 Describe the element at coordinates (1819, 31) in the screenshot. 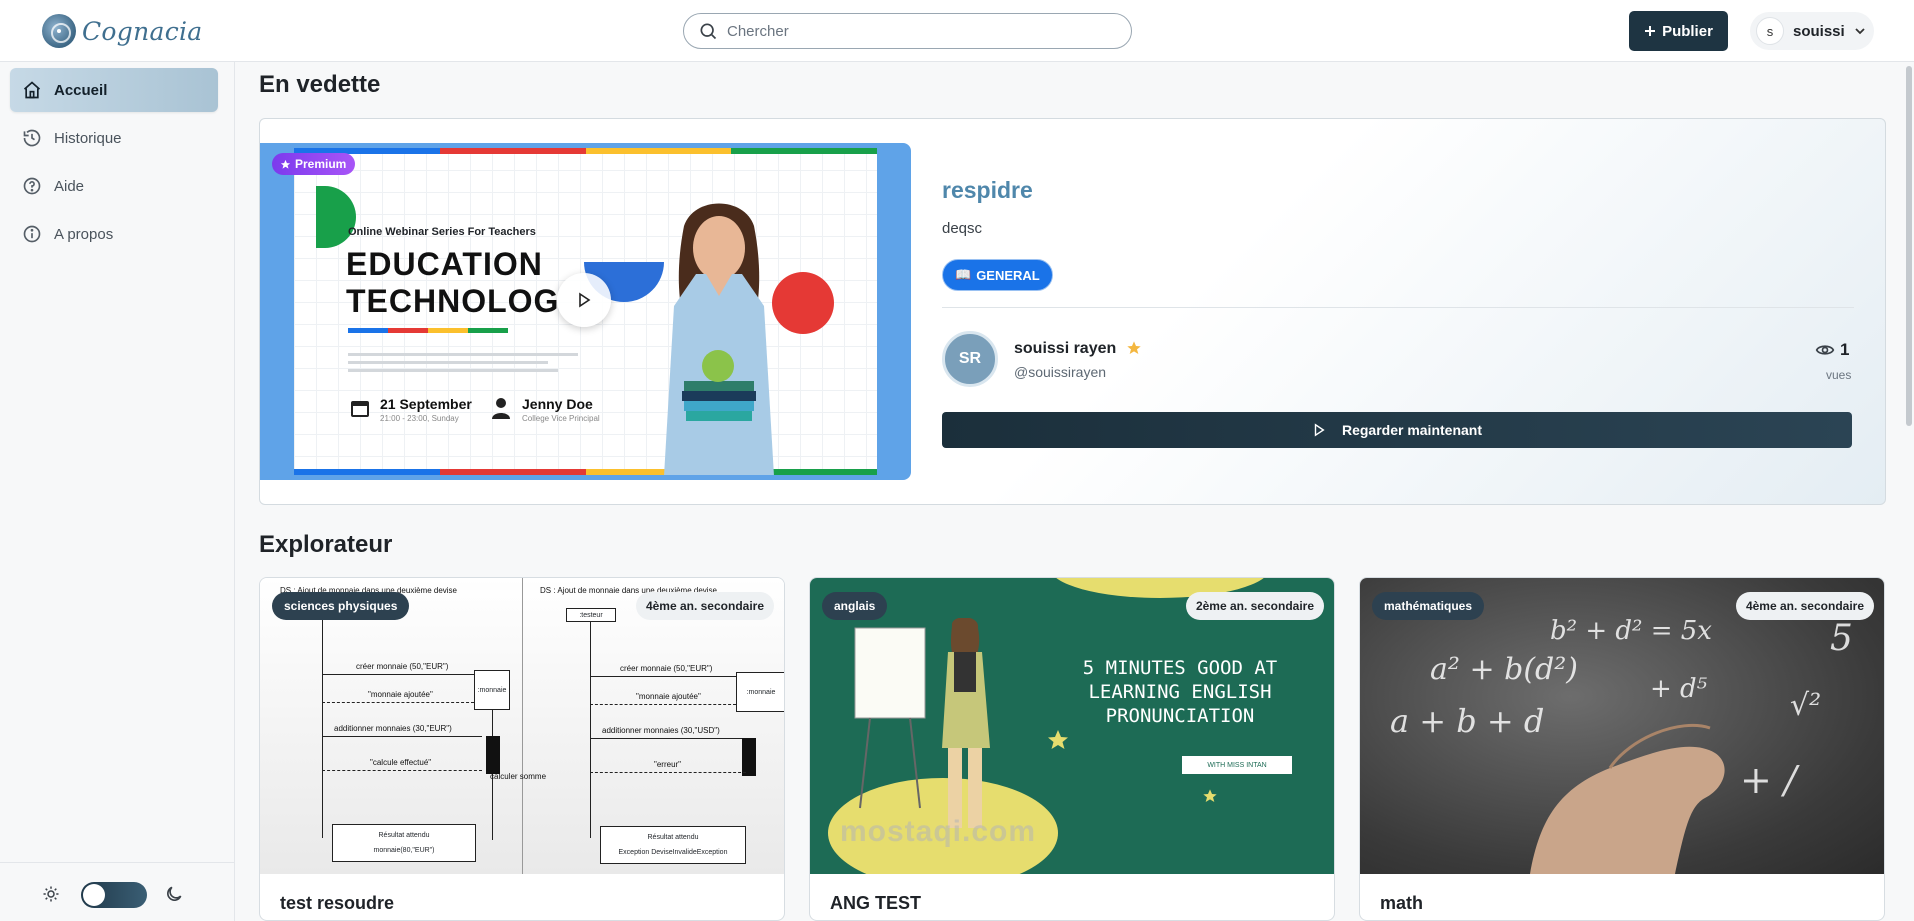

I see `user-name: souissi` at that location.